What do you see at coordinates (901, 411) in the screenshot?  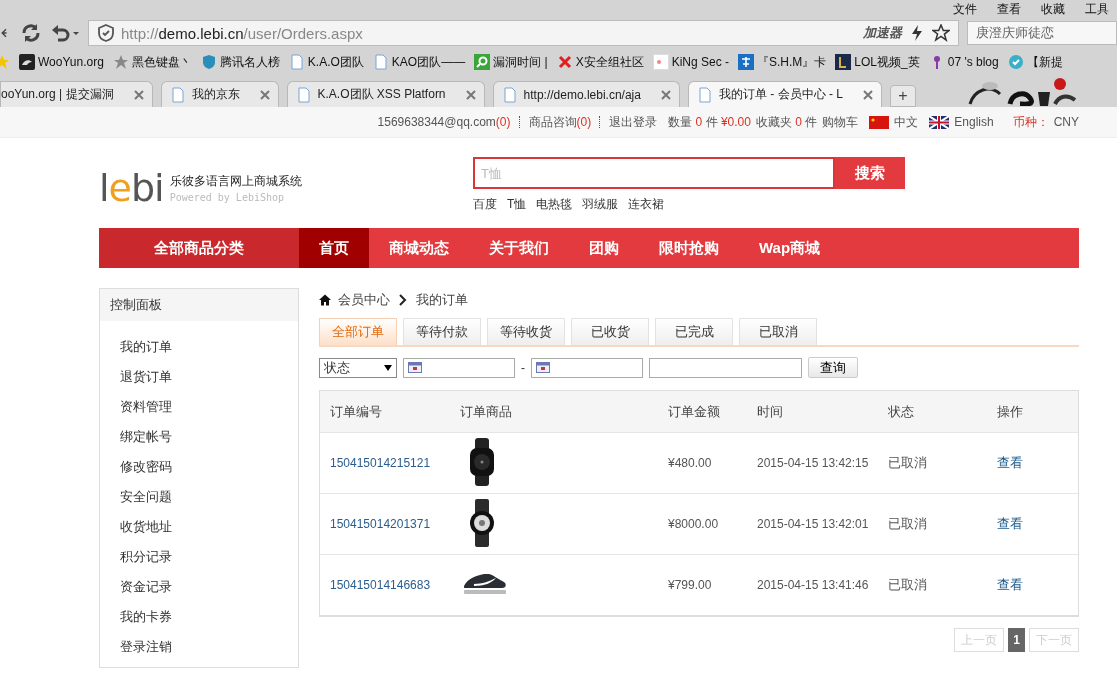 I see `column-header: 状态` at bounding box center [901, 411].